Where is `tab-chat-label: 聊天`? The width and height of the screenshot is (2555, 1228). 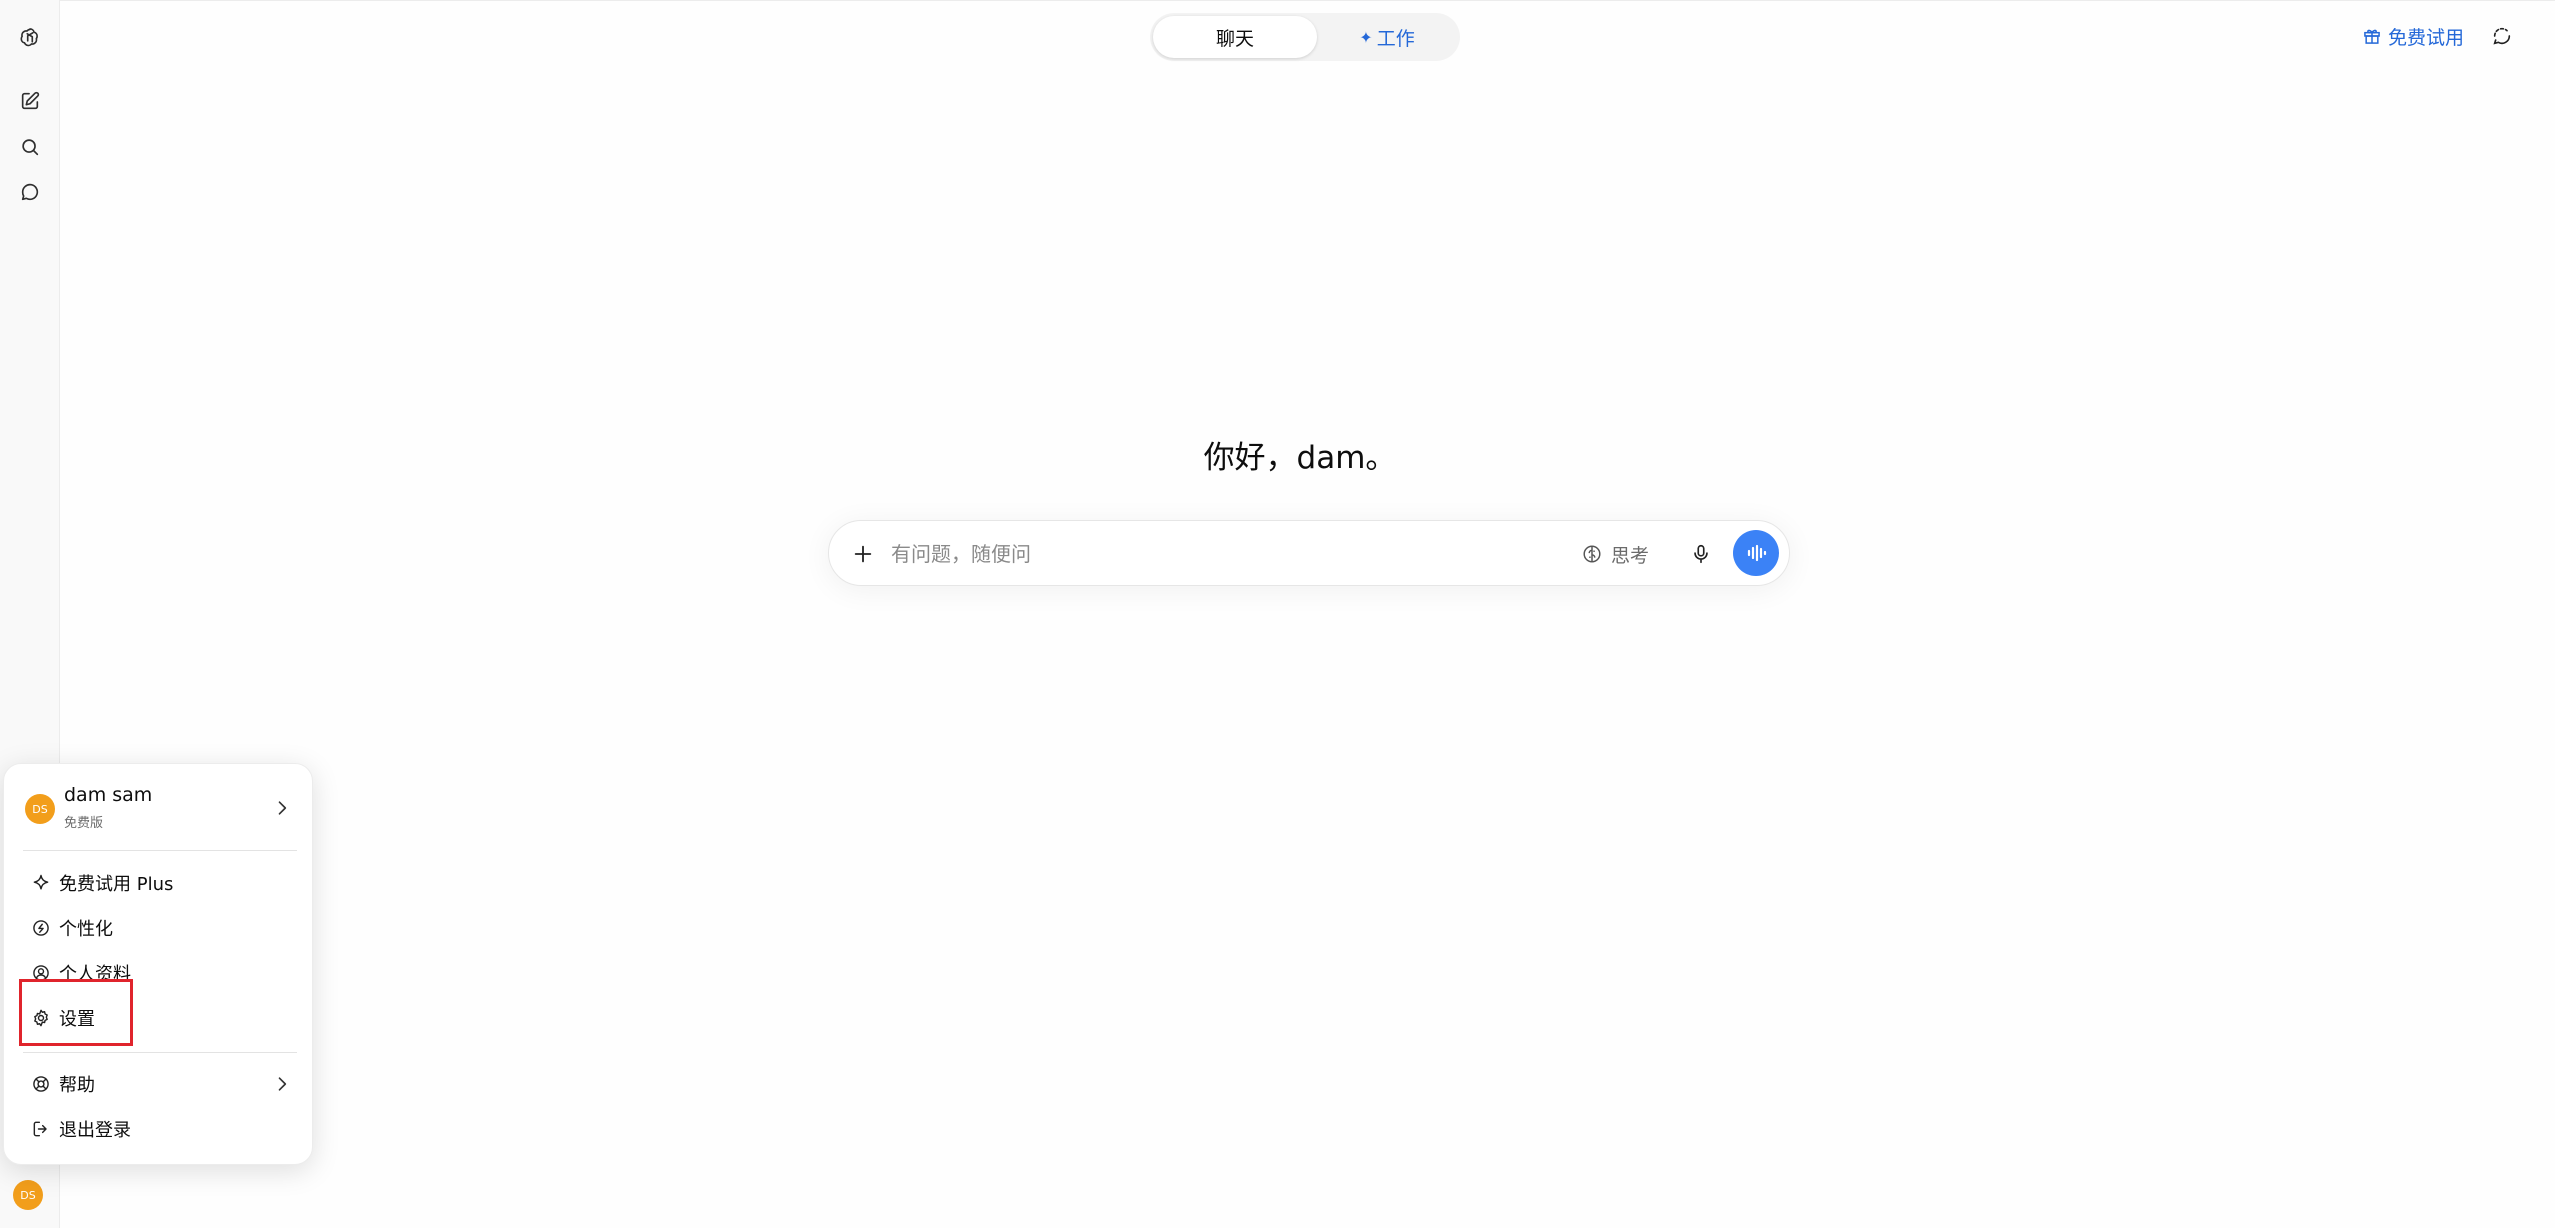
tab-chat-label: 聊天 is located at coordinates (1234, 38).